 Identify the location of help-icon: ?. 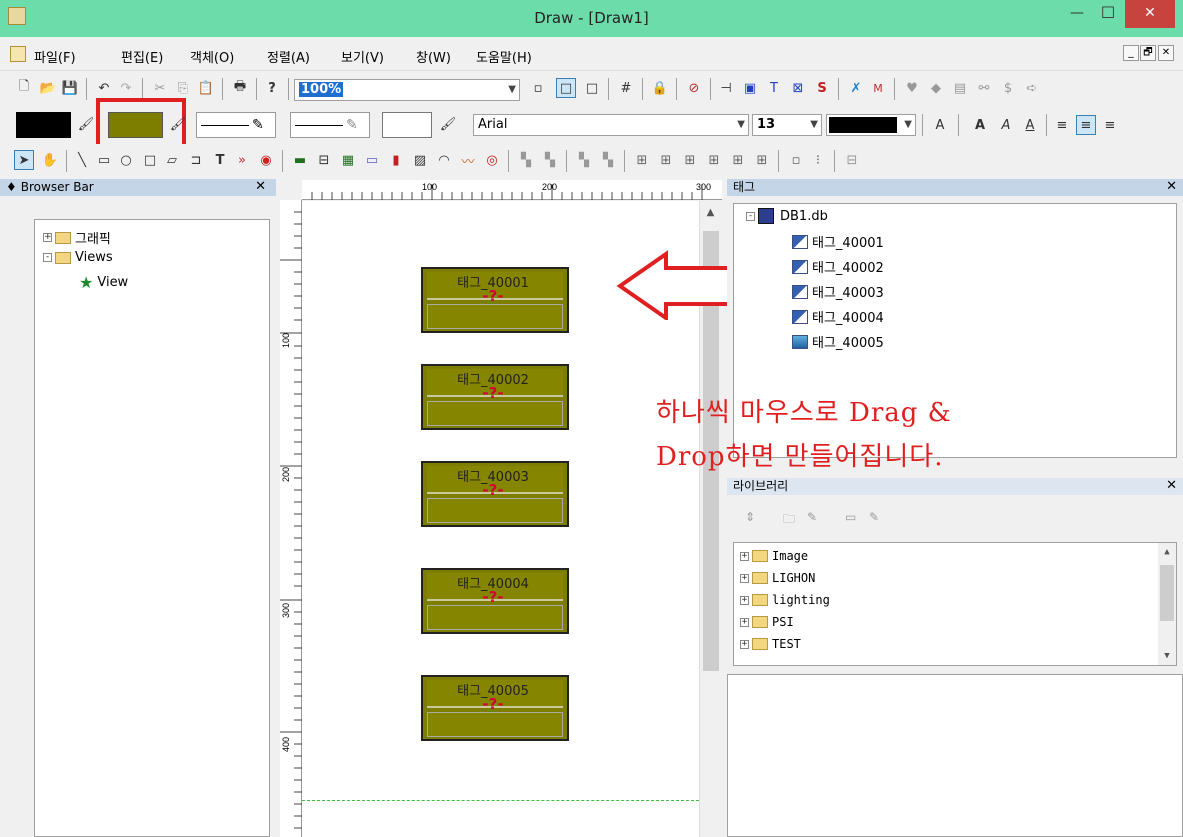
(272, 88).